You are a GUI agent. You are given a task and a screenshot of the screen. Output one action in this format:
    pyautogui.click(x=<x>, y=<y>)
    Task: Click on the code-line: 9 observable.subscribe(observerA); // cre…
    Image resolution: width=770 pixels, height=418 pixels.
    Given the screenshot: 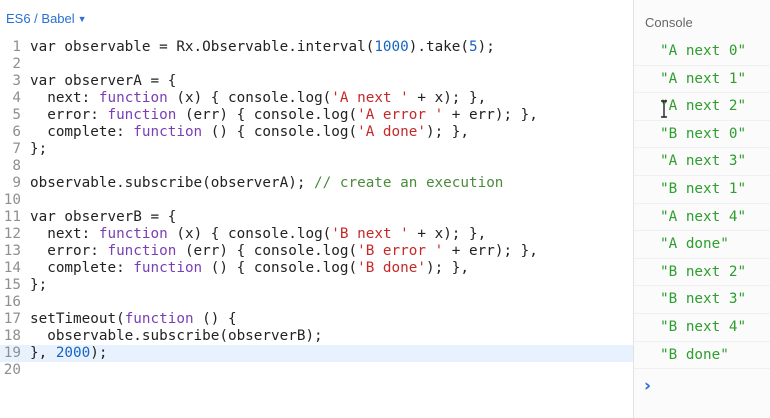 What is the action you would take?
    pyautogui.click(x=316, y=183)
    